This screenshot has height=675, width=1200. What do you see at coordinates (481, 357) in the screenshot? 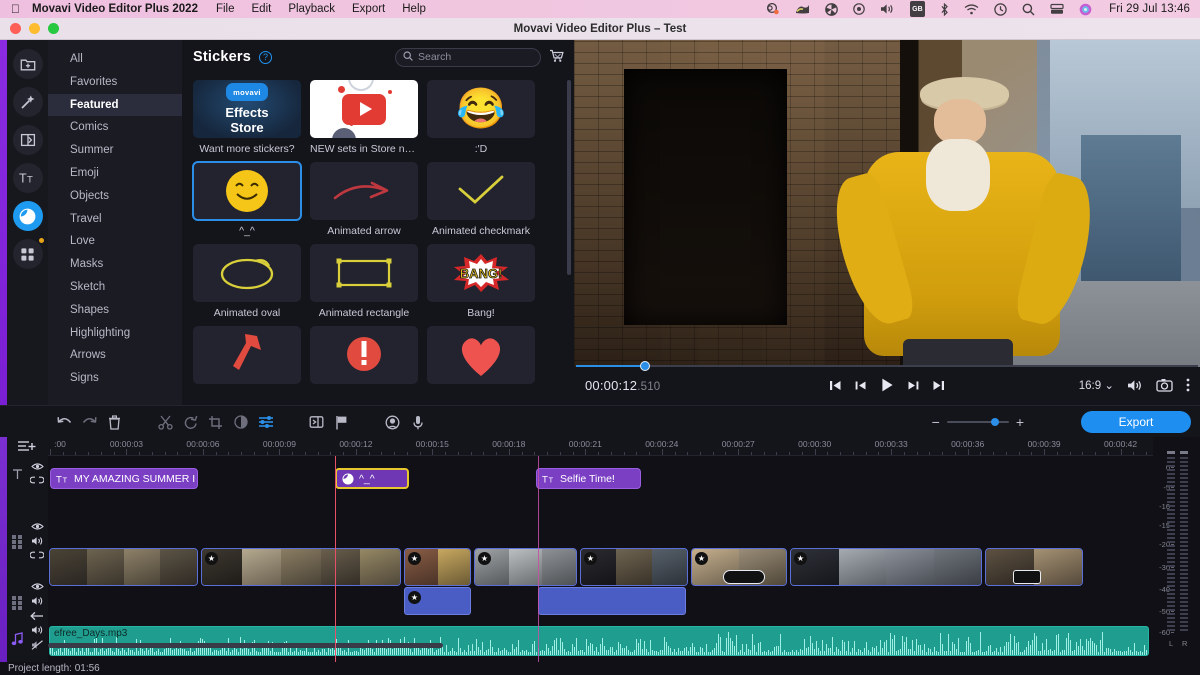
I see `sticker-red-heart` at bounding box center [481, 357].